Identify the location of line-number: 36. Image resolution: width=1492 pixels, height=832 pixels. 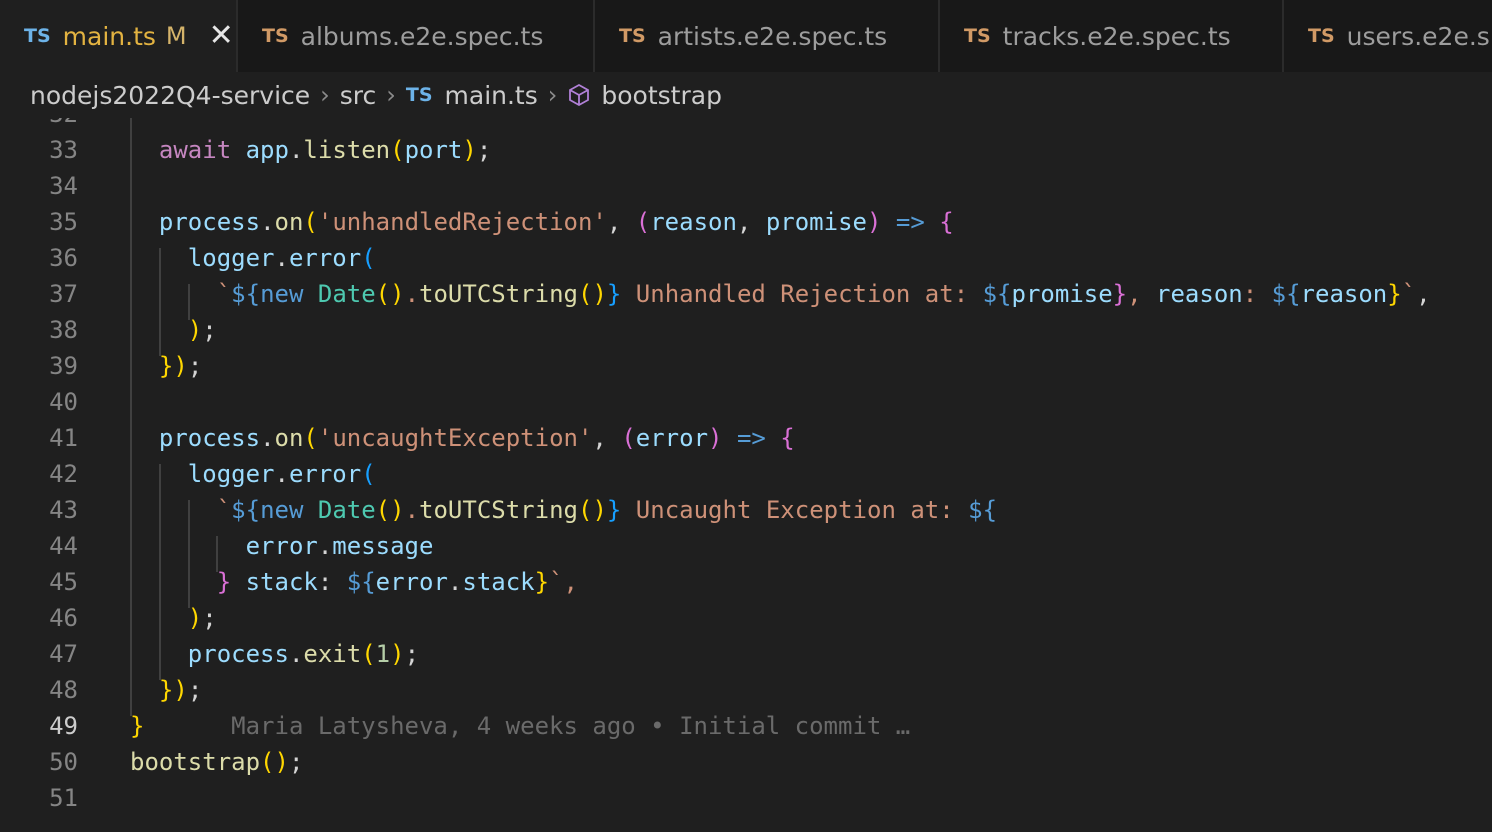
(63, 258).